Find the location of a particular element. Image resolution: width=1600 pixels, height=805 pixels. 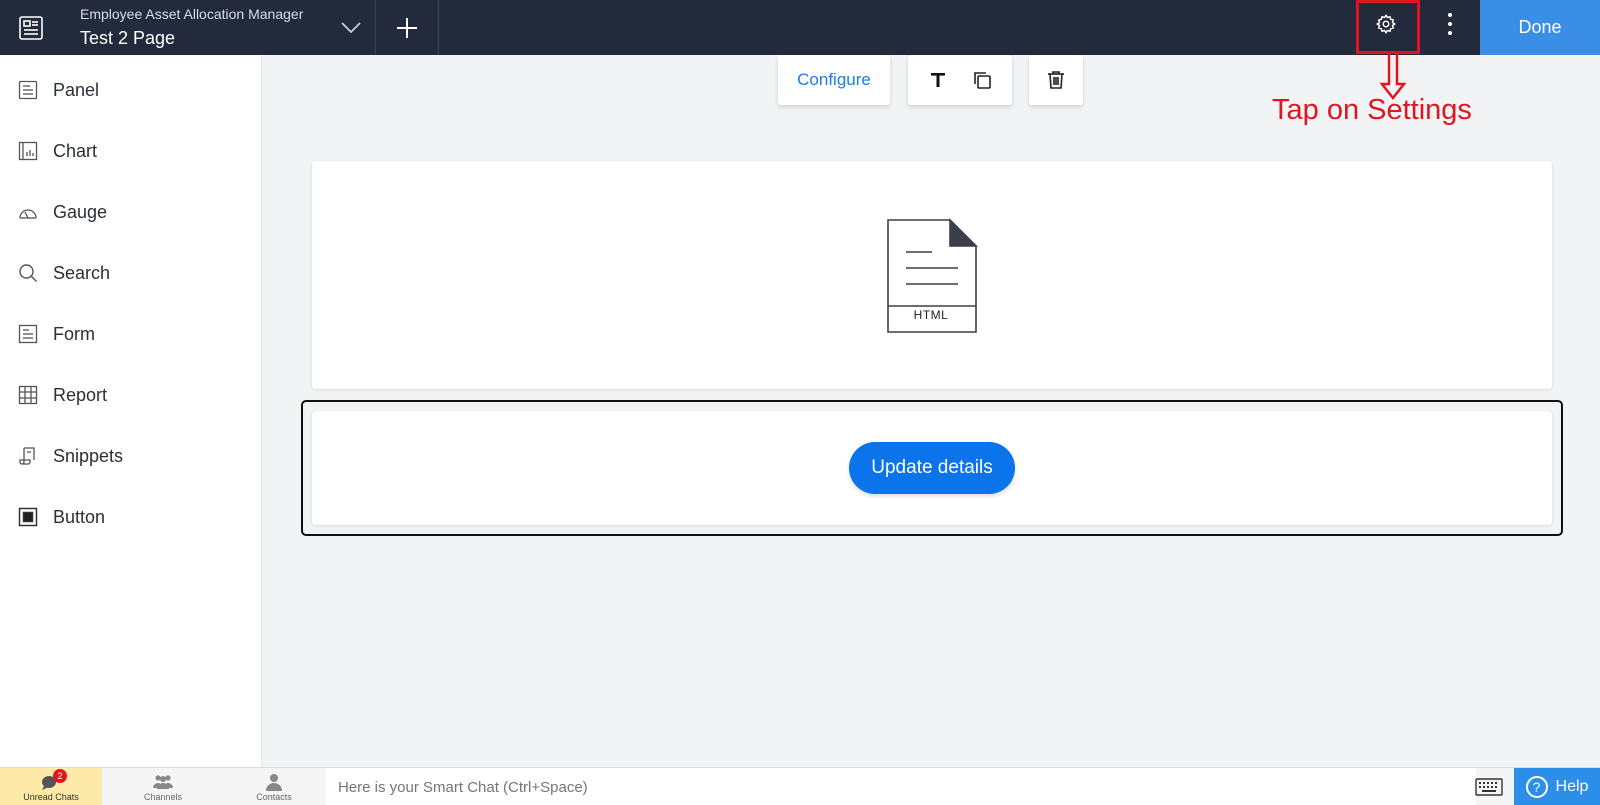

vertical-dots-icon is located at coordinates (1450, 23).